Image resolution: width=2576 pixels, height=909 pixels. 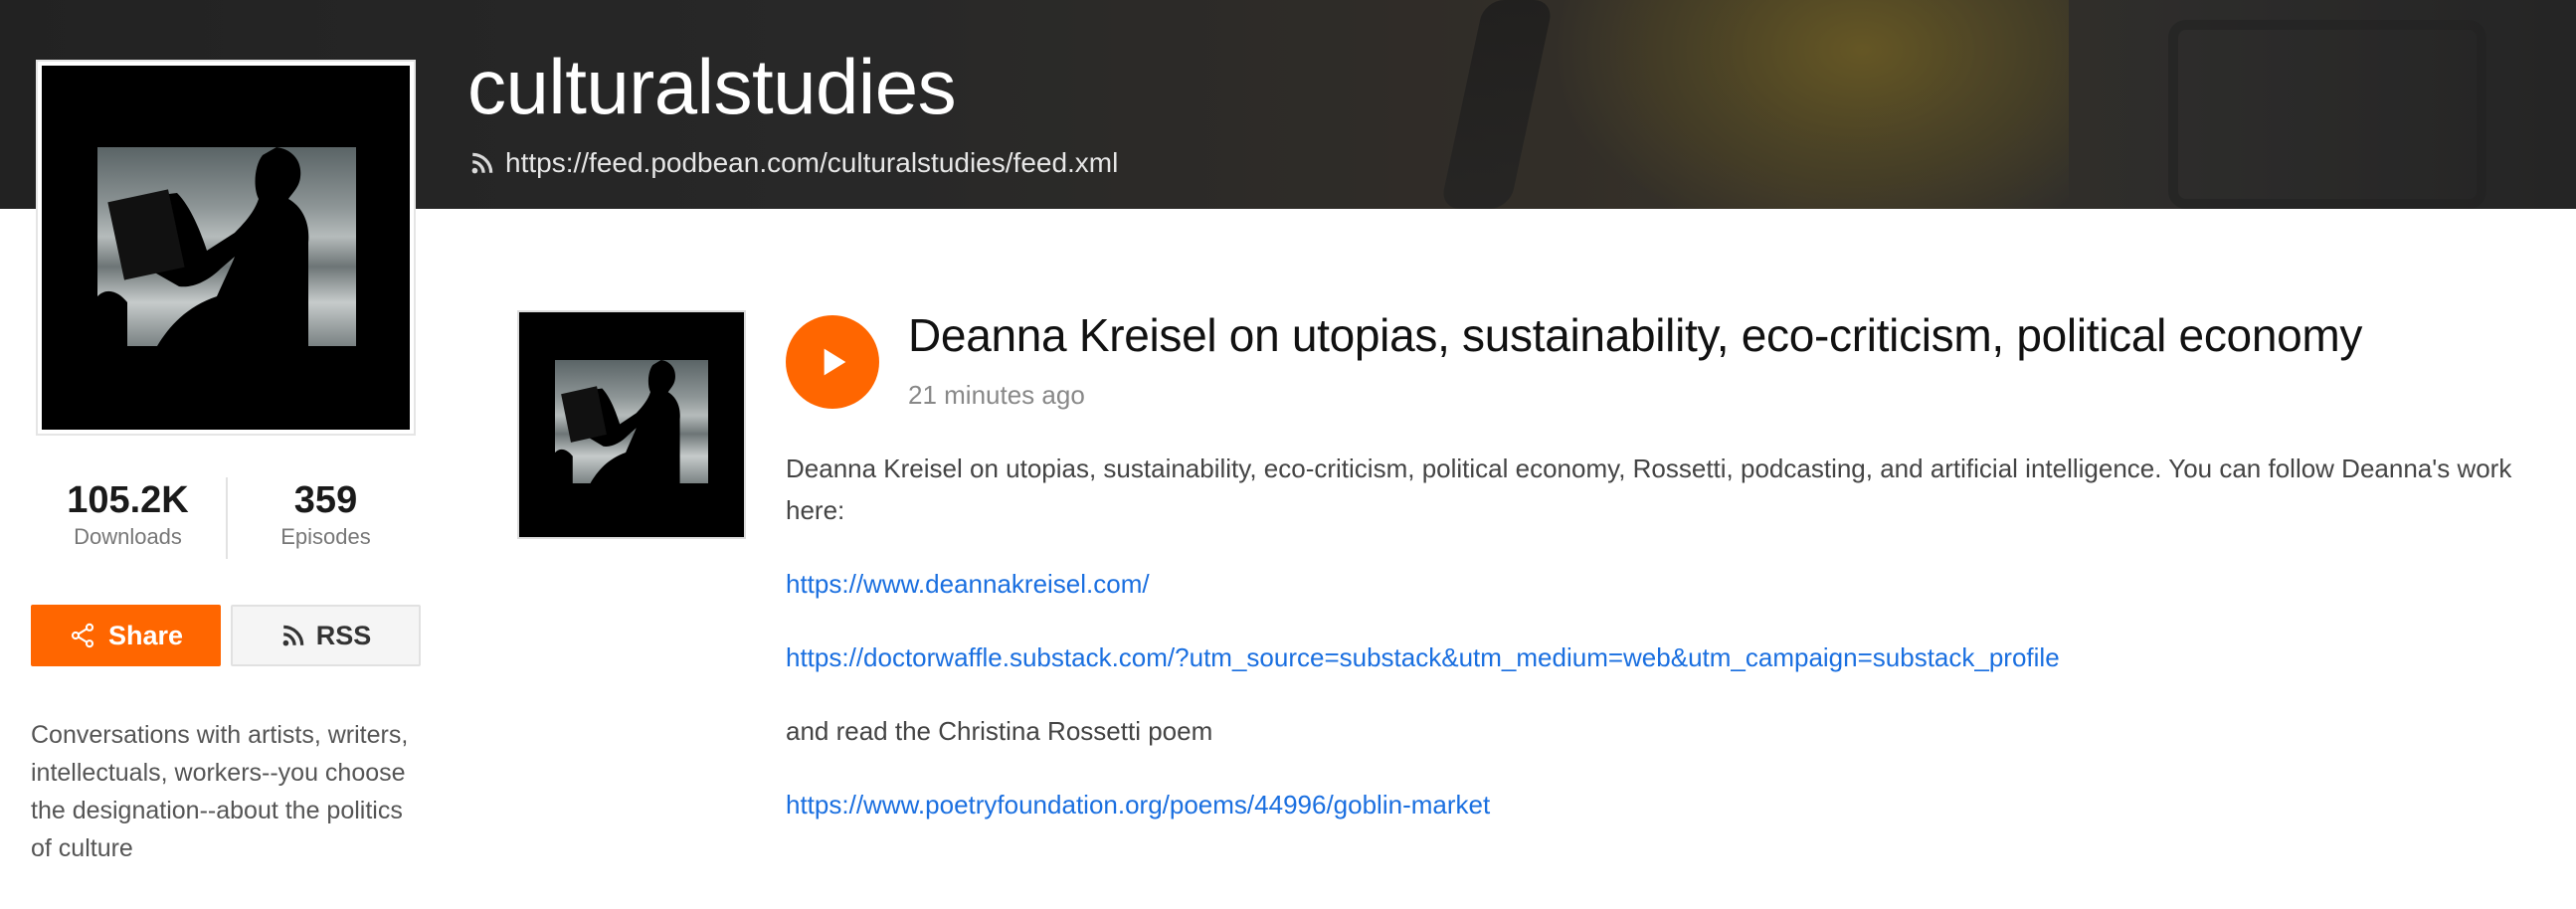 I want to click on episode-cover-image, so click(x=631, y=424).